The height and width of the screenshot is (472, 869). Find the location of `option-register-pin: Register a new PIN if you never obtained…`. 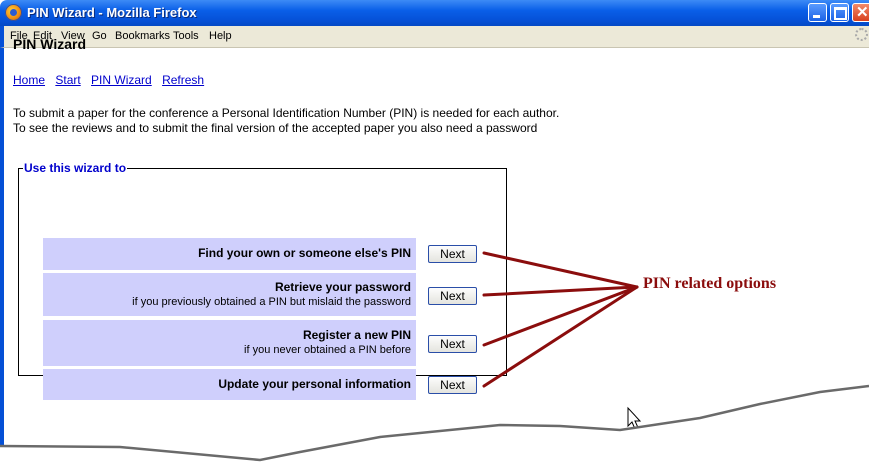

option-register-pin: Register a new PIN if you never obtained… is located at coordinates (229, 343).